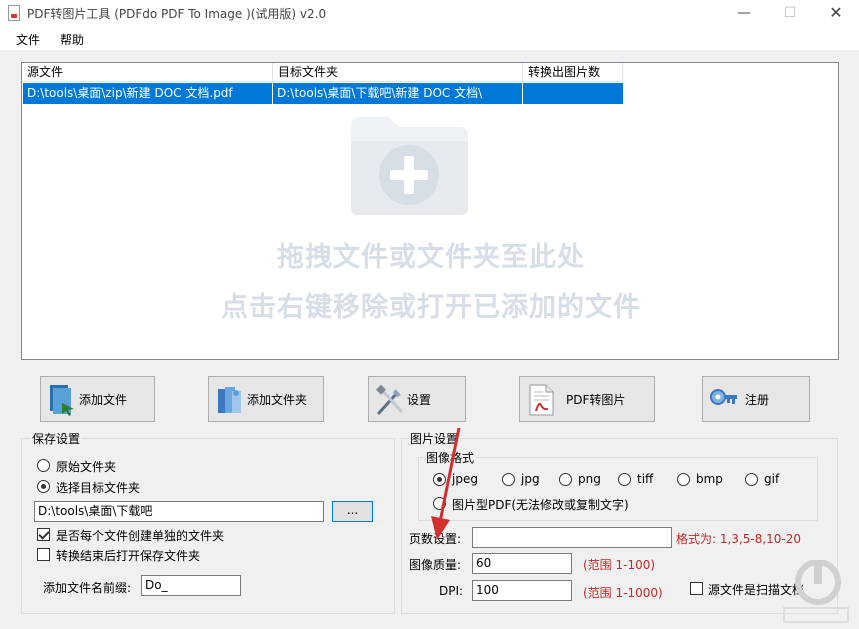  What do you see at coordinates (530, 479) in the screenshot?
I see `format-jpg-label: jpg` at bounding box center [530, 479].